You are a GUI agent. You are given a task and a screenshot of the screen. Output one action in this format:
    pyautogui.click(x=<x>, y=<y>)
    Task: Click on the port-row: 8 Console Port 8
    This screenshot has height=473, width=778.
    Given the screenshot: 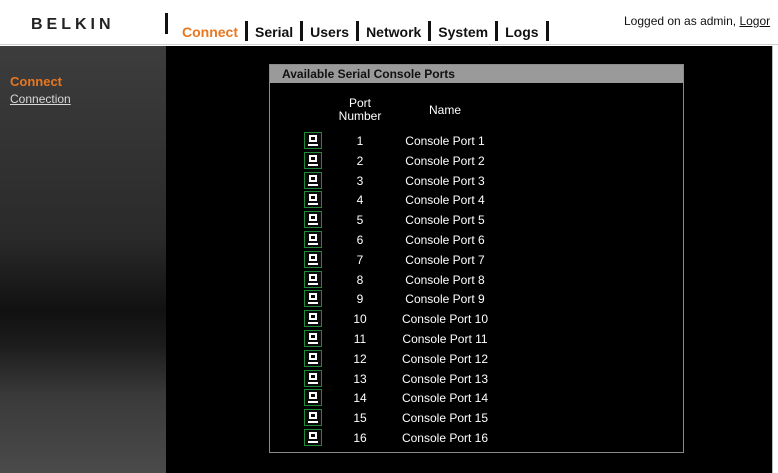 What is the action you would take?
    pyautogui.click(x=476, y=280)
    